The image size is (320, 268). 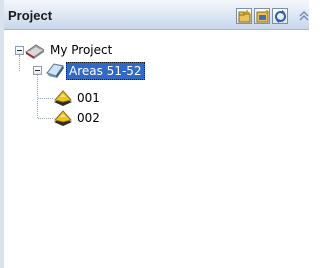 I want to click on add-item-icon, so click(x=262, y=16).